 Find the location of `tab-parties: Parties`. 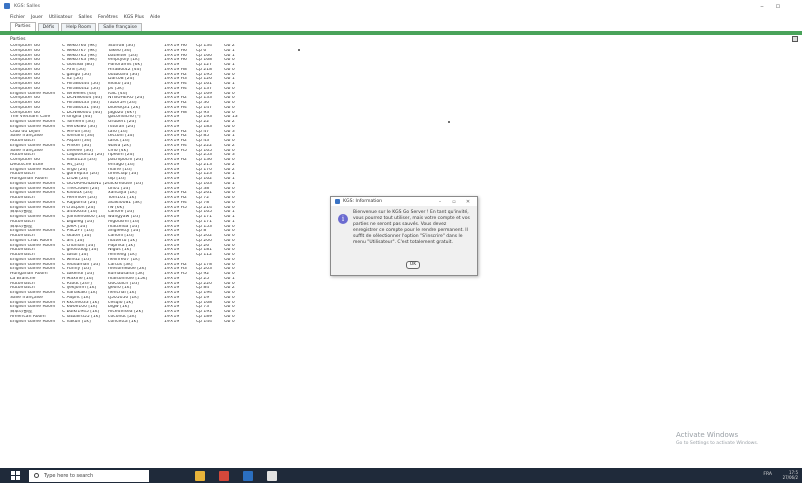

tab-parties: Parties is located at coordinates (23, 26).